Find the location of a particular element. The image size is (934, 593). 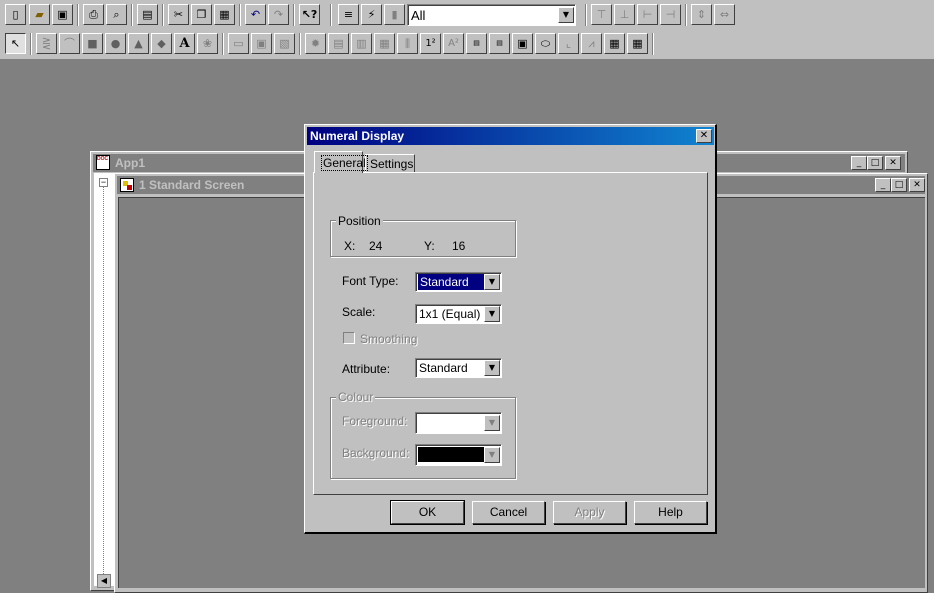

numeral-icon: 1² is located at coordinates (430, 43).